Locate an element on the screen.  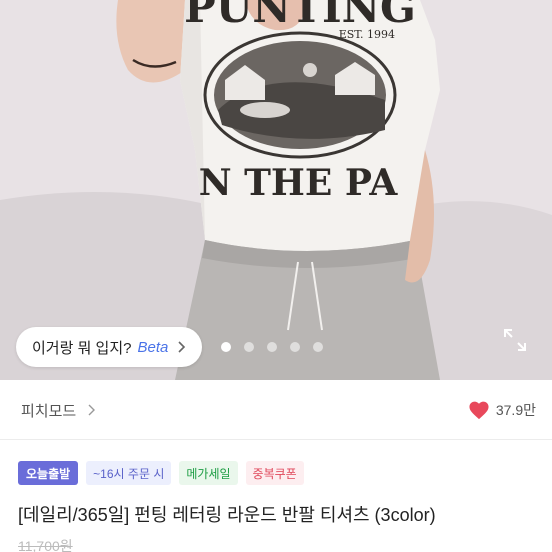
badge-same-day-delivery: 오늘출발 is located at coordinates (48, 473).